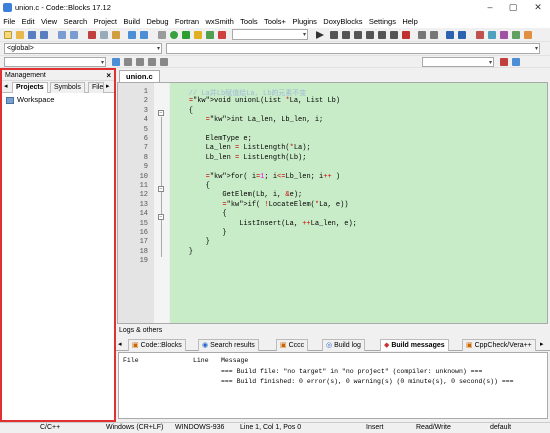  What do you see at coordinates (174, 35) in the screenshot?
I see `build-icon` at bounding box center [174, 35].